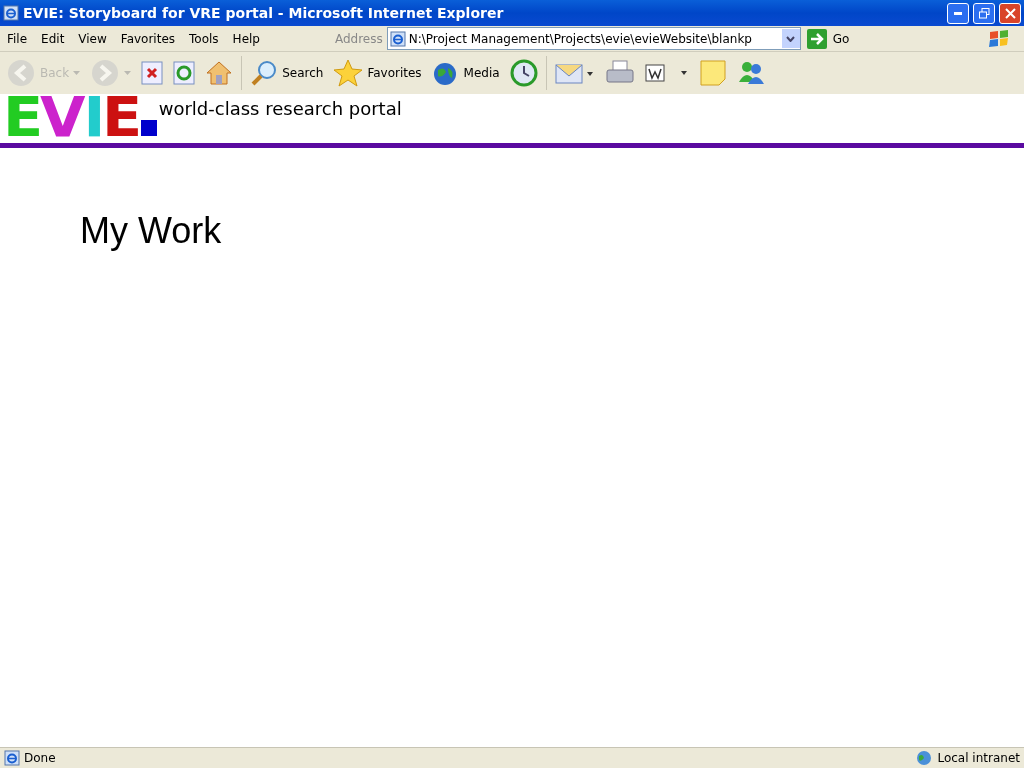 The width and height of the screenshot is (1024, 768). What do you see at coordinates (280, 108) in the screenshot?
I see `tagline: world-class research portal` at bounding box center [280, 108].